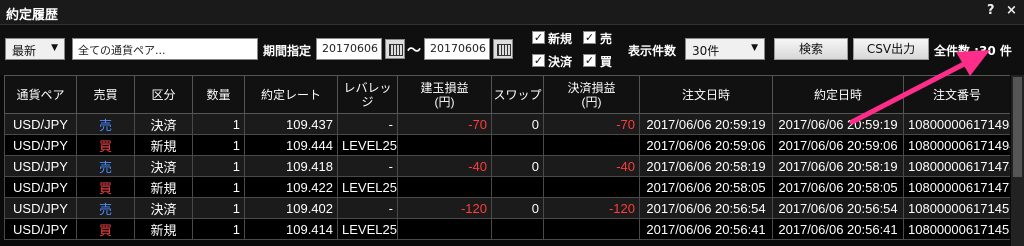 This screenshot has width=1024, height=246. What do you see at coordinates (444, 94) in the screenshot?
I see `header-position-pl: 建玉損益 (円)` at bounding box center [444, 94].